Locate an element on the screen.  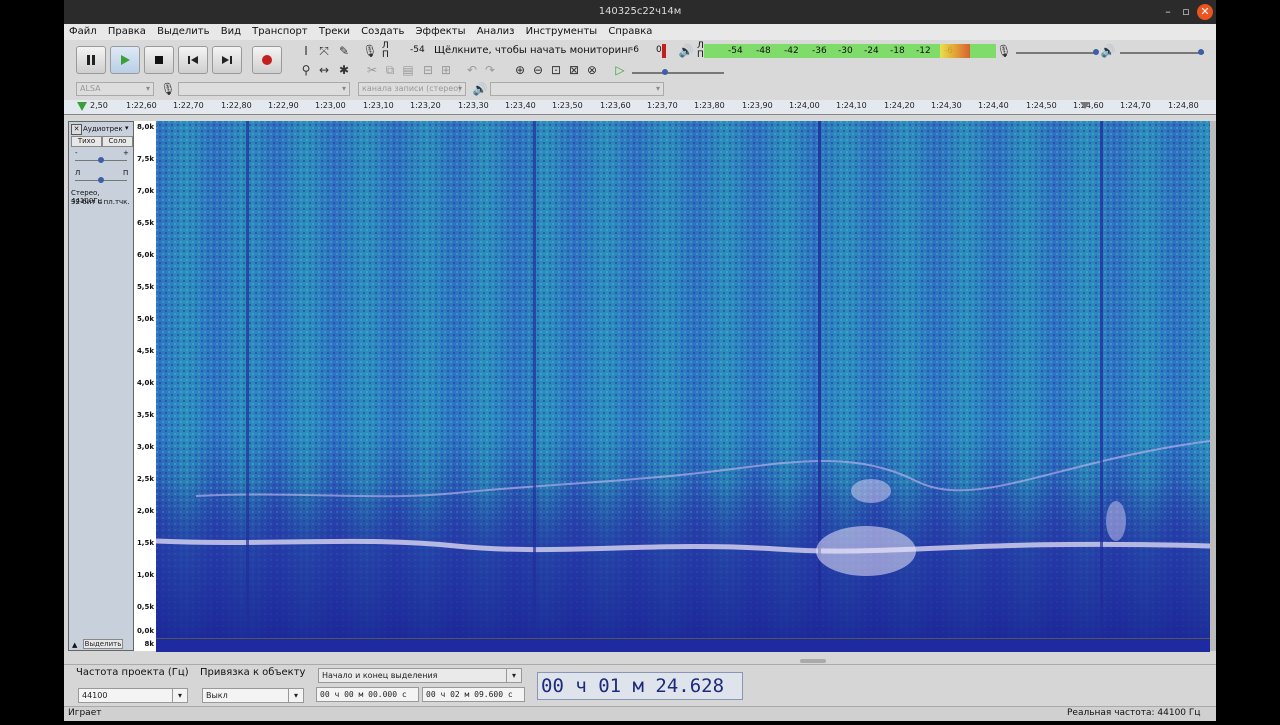
track-name: Аудиотрек is located at coordinates (103, 129).